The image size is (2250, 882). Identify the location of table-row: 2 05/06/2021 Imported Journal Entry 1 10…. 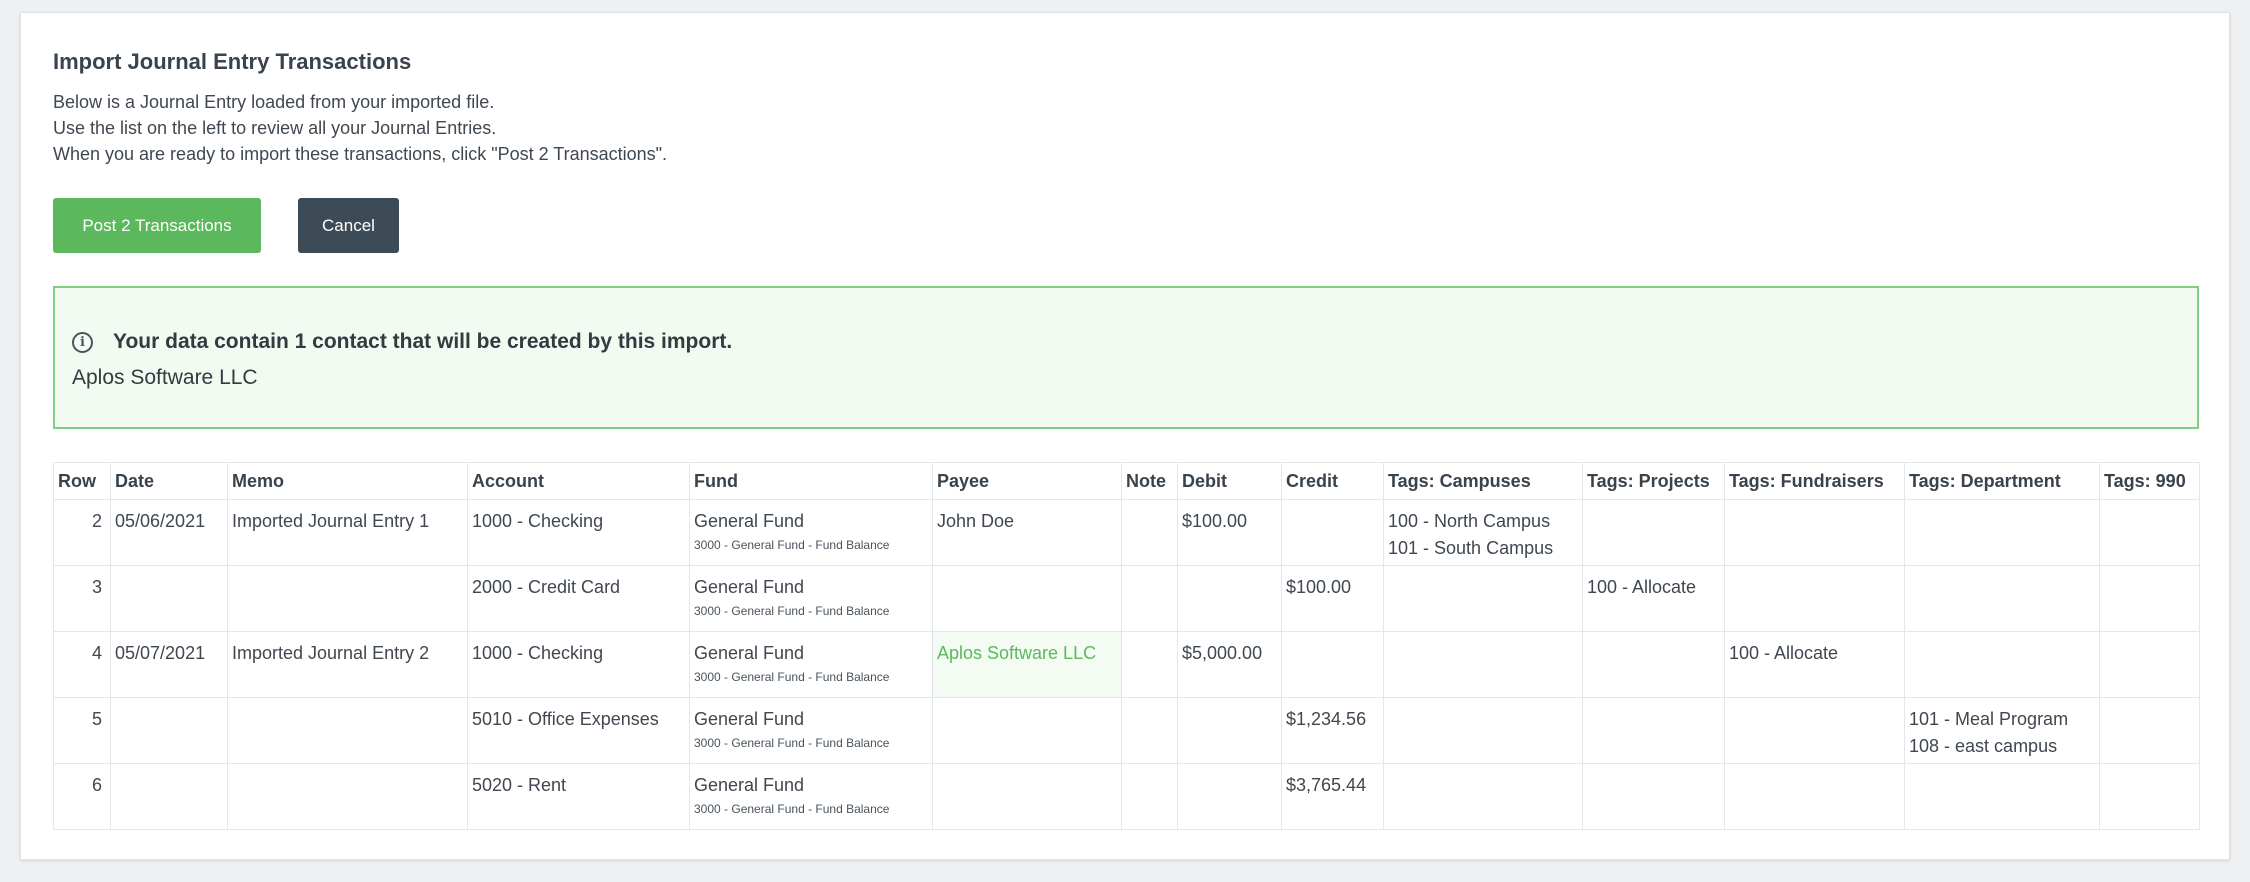
(1126, 532).